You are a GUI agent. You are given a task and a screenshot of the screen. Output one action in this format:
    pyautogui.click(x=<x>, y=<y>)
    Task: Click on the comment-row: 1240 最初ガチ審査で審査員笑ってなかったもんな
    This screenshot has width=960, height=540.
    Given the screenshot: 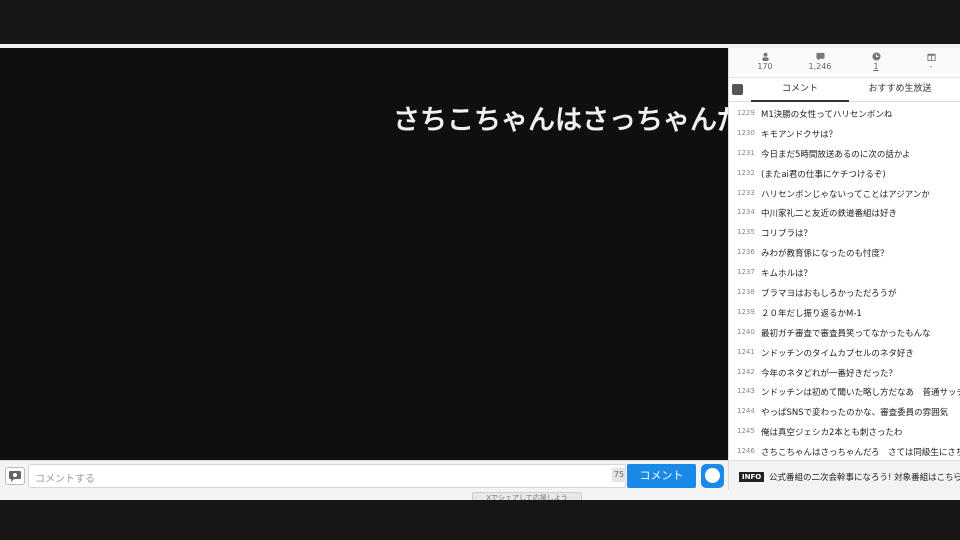 What is the action you would take?
    pyautogui.click(x=844, y=333)
    